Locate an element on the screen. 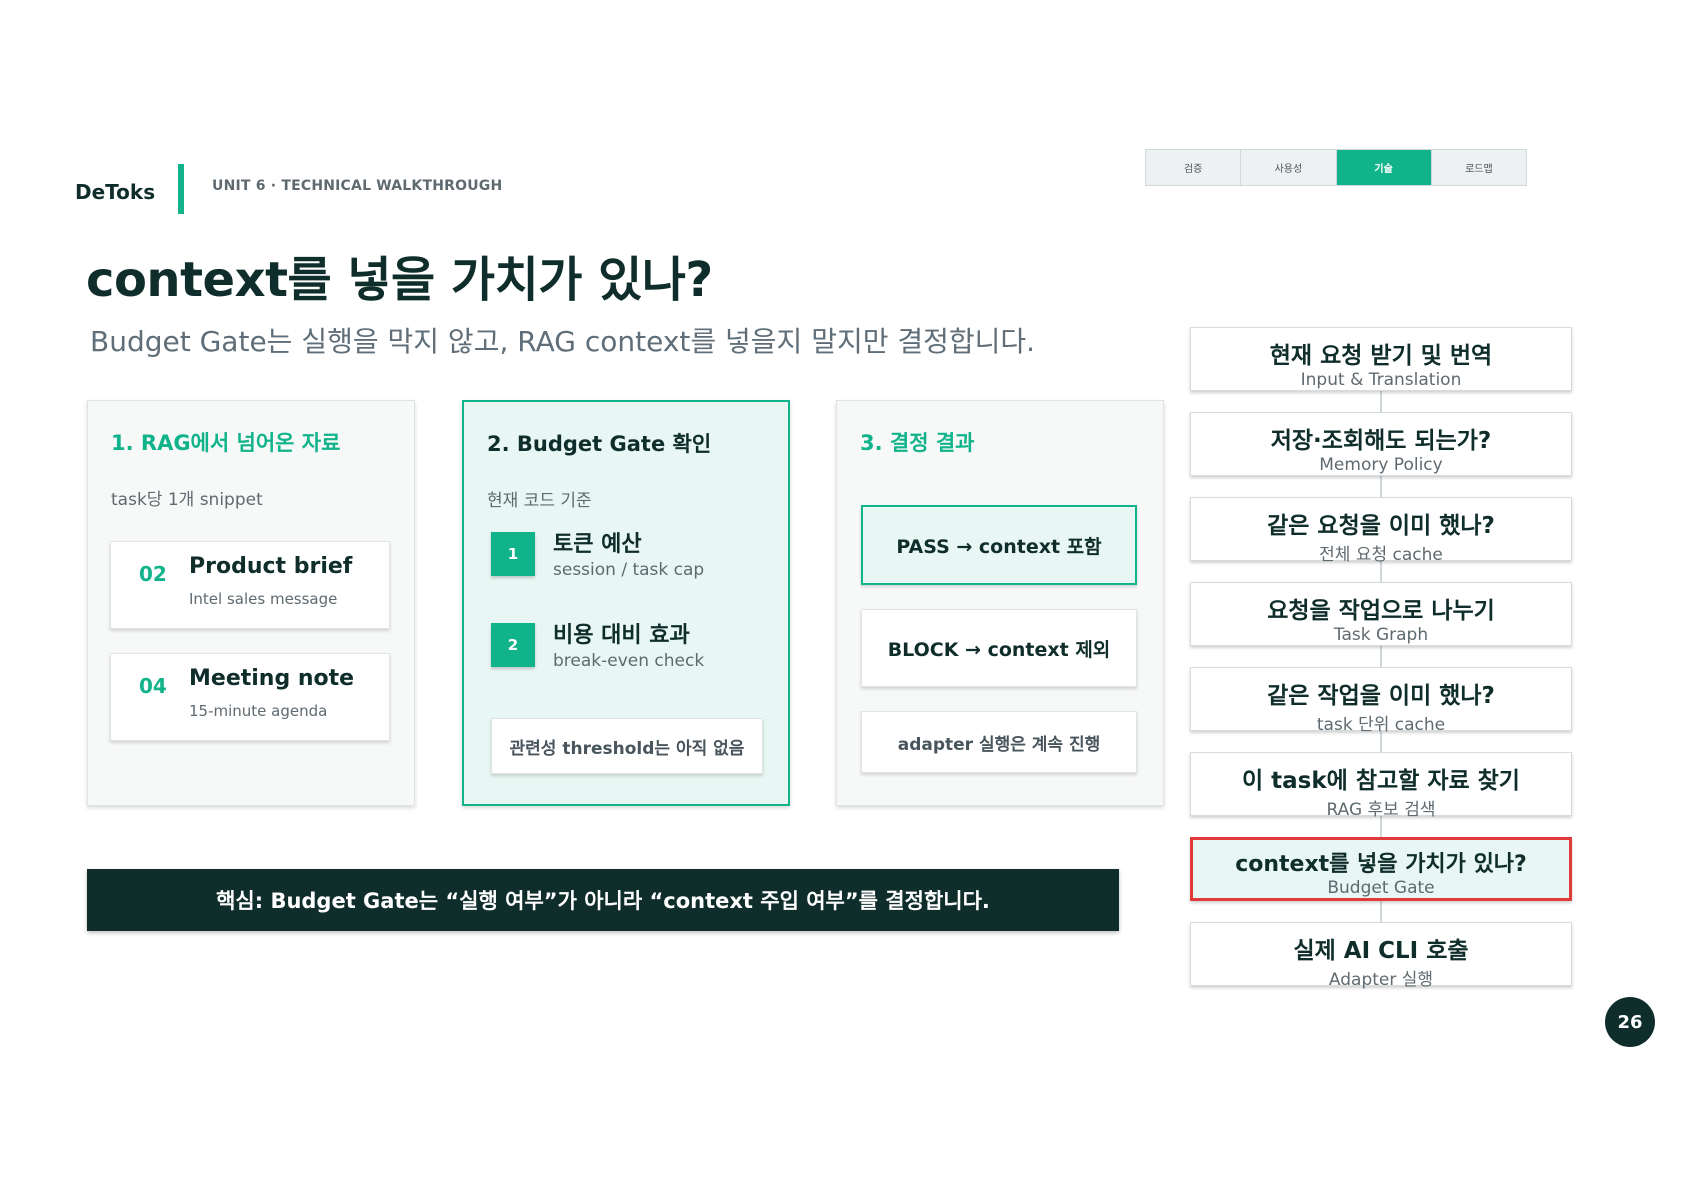 The width and height of the screenshot is (1684, 1191). pass-result: PASS → context 포함 is located at coordinates (999, 545).